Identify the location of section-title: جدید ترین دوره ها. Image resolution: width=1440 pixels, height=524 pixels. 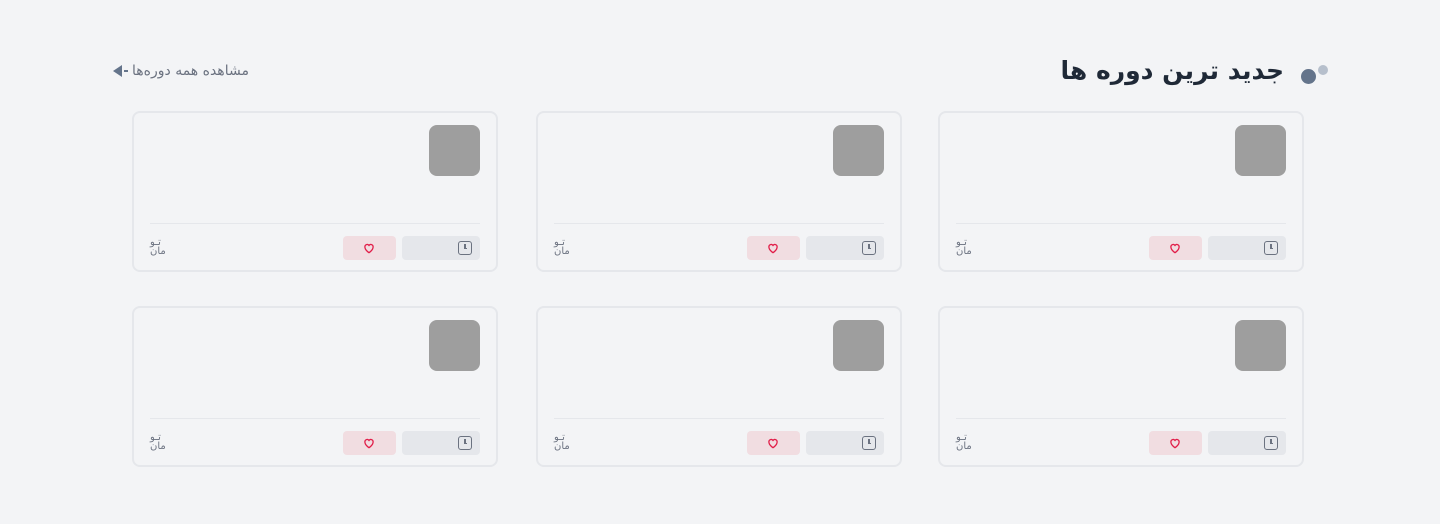
(1172, 70).